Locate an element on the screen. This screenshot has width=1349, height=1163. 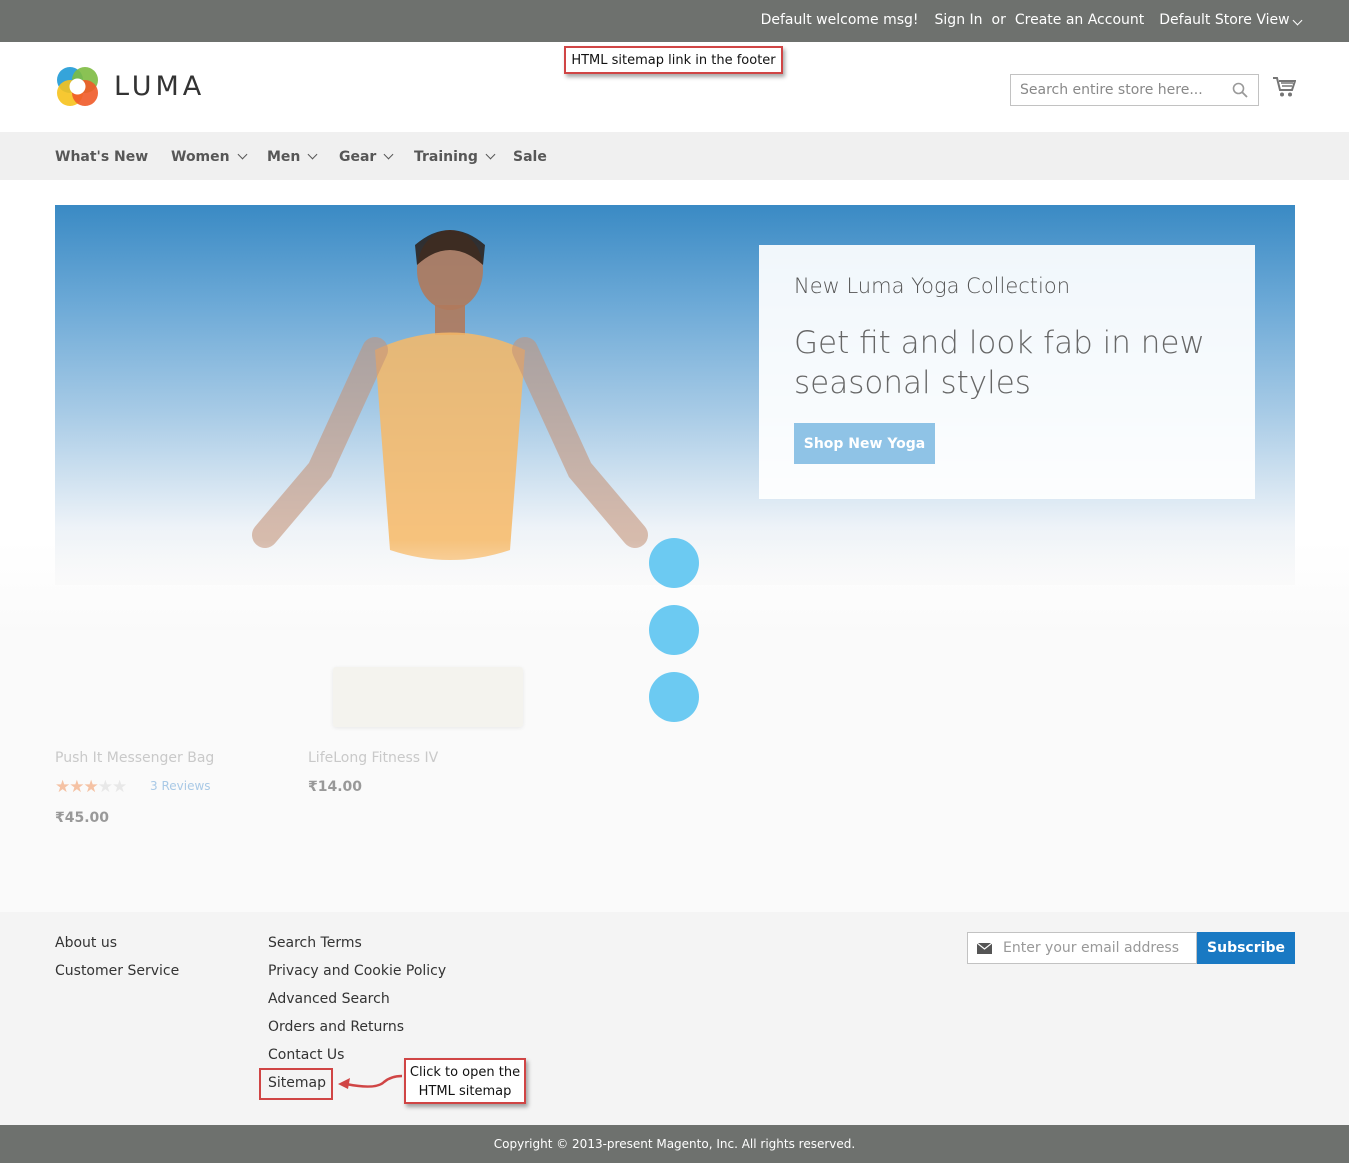
annotation-open-sitemap: Click to open the HTML sitemap is located at coordinates (465, 1081).